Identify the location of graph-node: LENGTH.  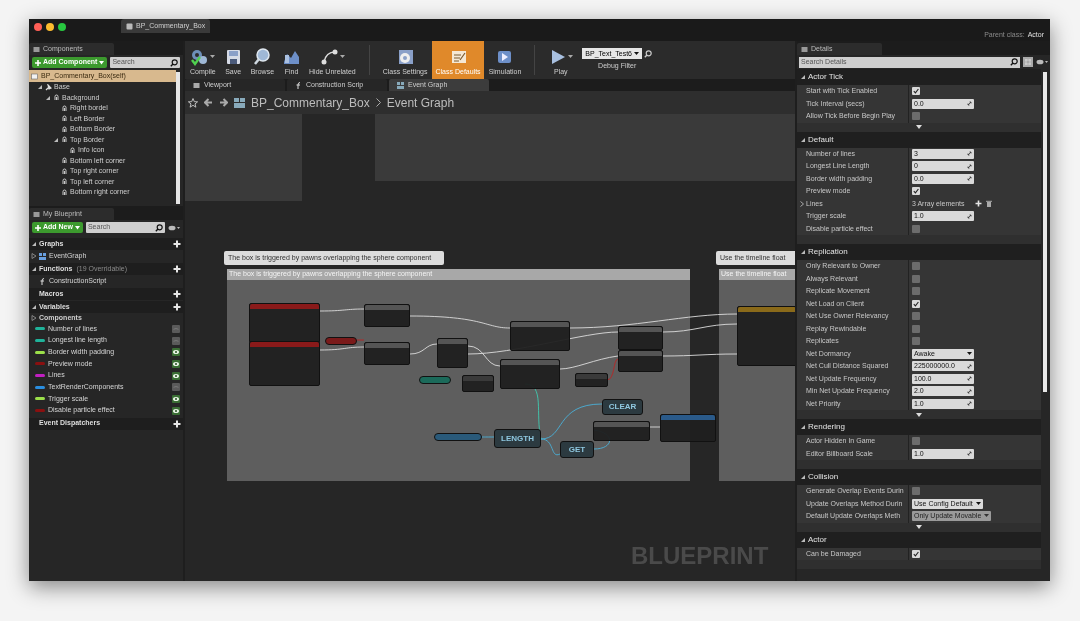
(517, 438).